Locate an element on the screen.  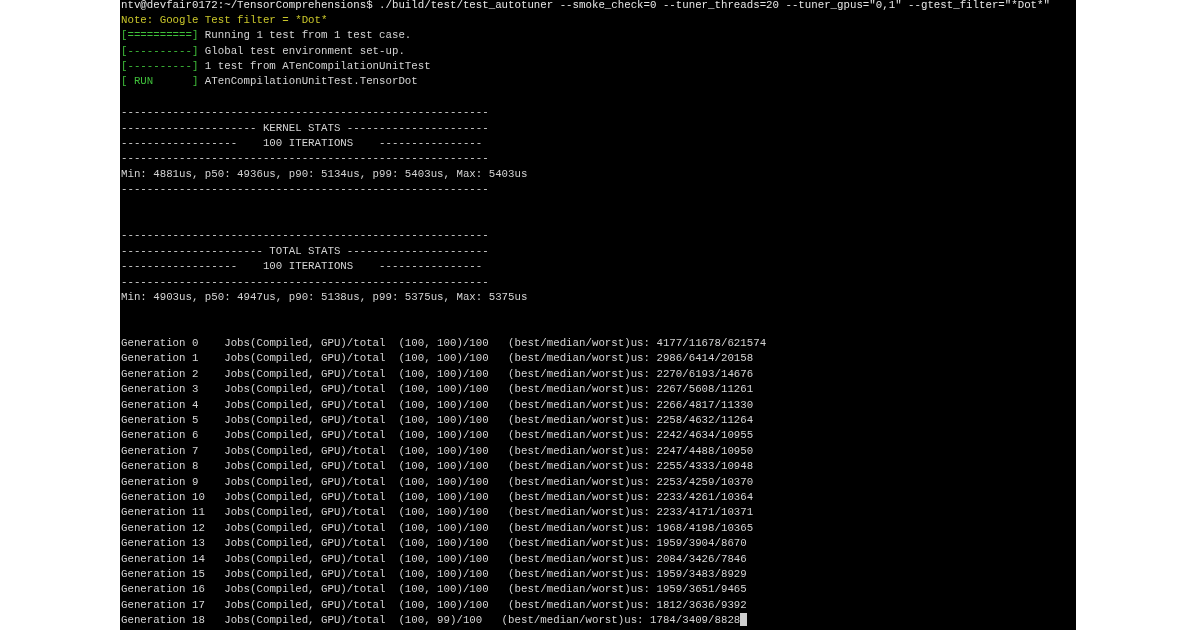
timing-stats: (best/median/worst)us: 2253/4259/10370 is located at coordinates (631, 481).